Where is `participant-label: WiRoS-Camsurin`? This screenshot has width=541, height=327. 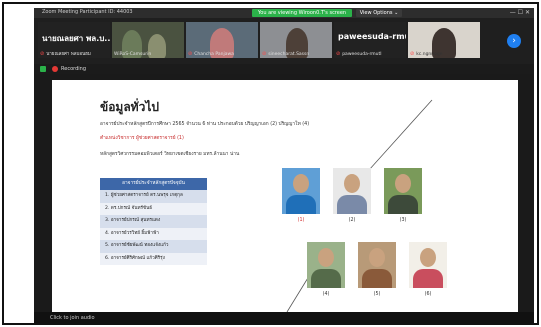
participant-label: WiRoS-Camsurin is located at coordinates (133, 54).